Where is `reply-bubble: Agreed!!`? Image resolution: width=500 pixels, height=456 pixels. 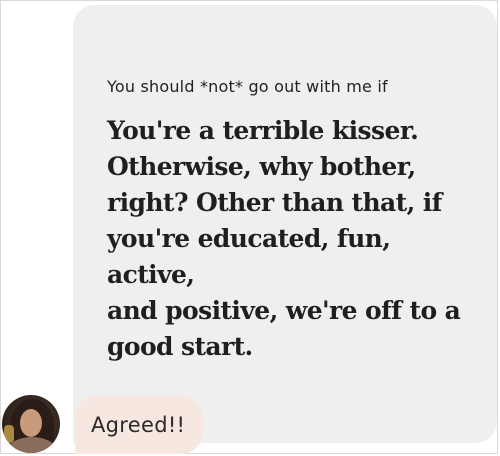 reply-bubble: Agreed!! is located at coordinates (139, 425).